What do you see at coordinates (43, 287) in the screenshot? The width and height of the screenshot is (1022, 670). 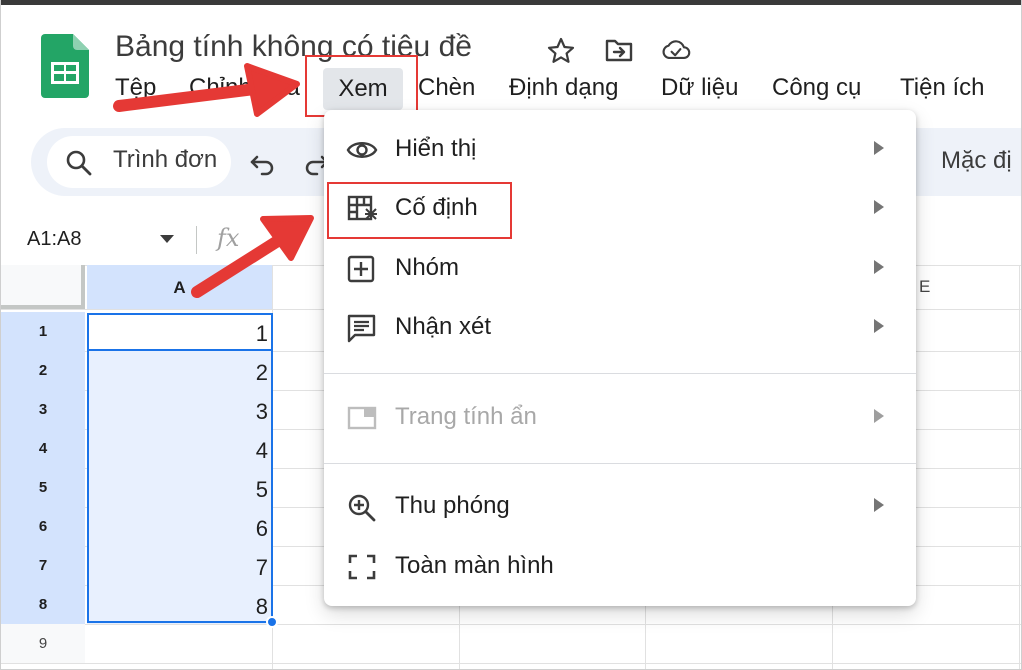 I see `select-all-corner` at bounding box center [43, 287].